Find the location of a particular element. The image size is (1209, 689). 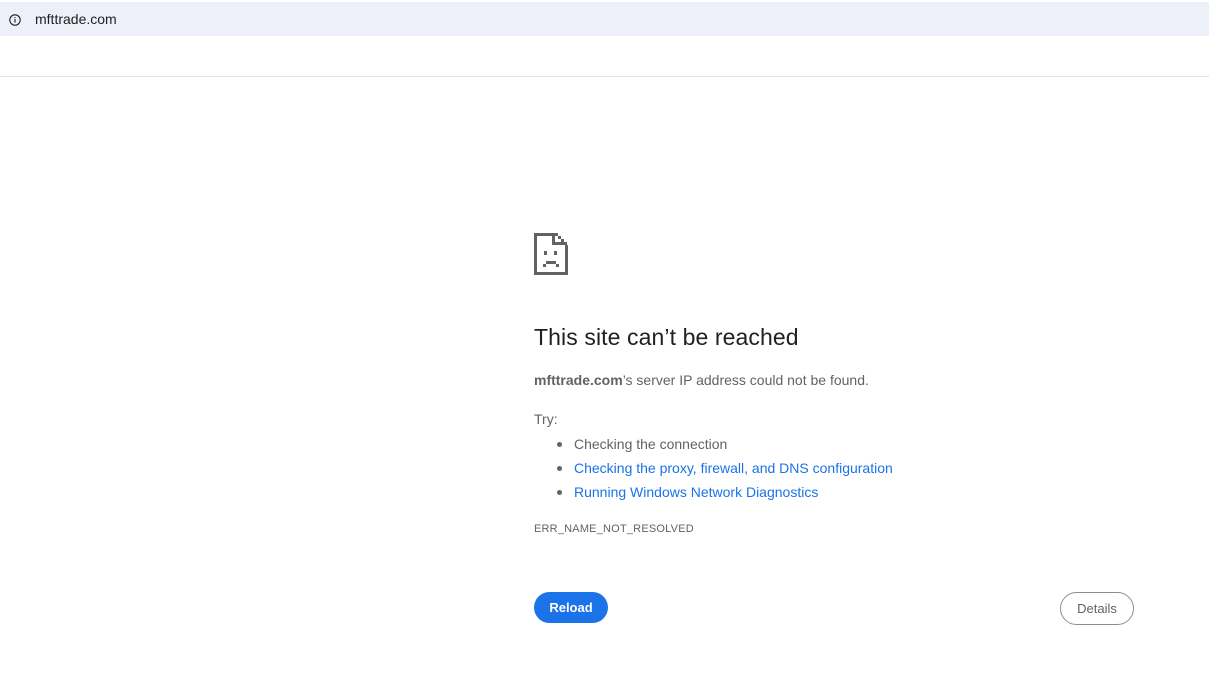

suggestion-check-connection: Checking the connection is located at coordinates (725, 444).